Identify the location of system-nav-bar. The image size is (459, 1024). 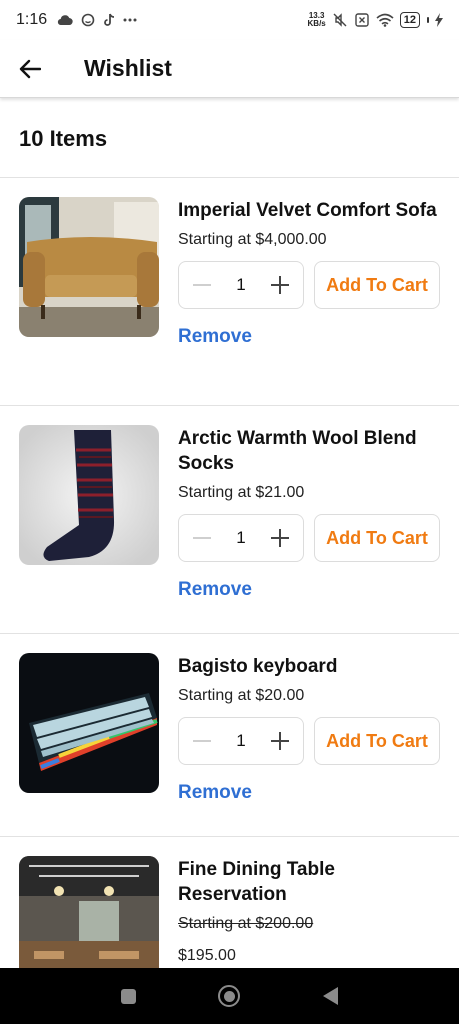
(229, 996).